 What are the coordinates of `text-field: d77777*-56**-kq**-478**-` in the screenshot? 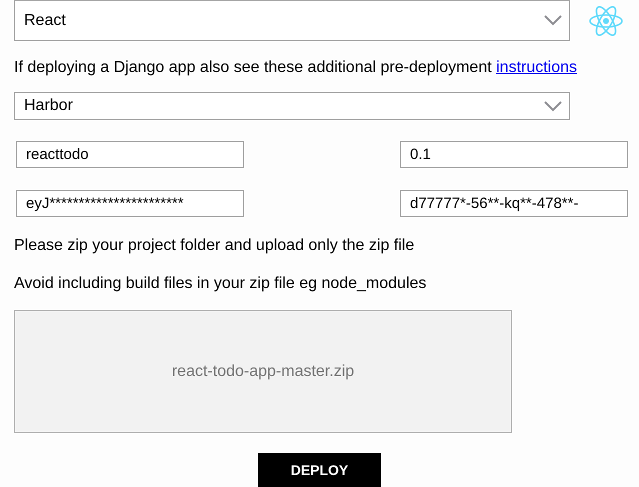 It's located at (514, 203).